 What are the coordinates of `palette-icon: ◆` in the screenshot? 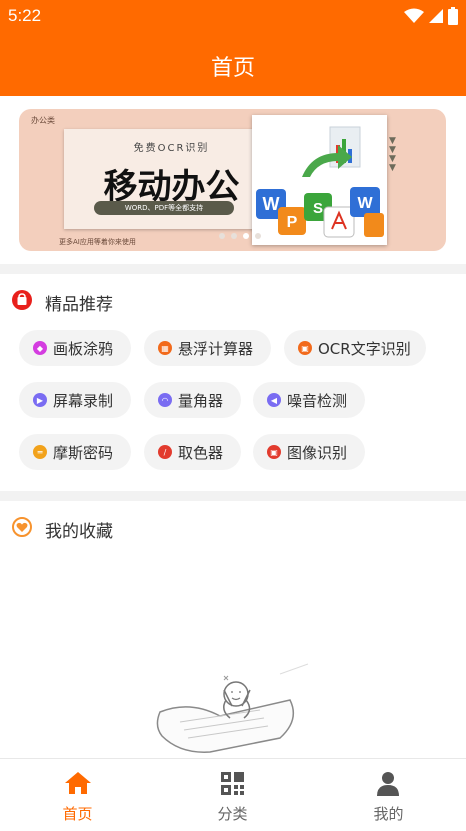 It's located at (40, 348).